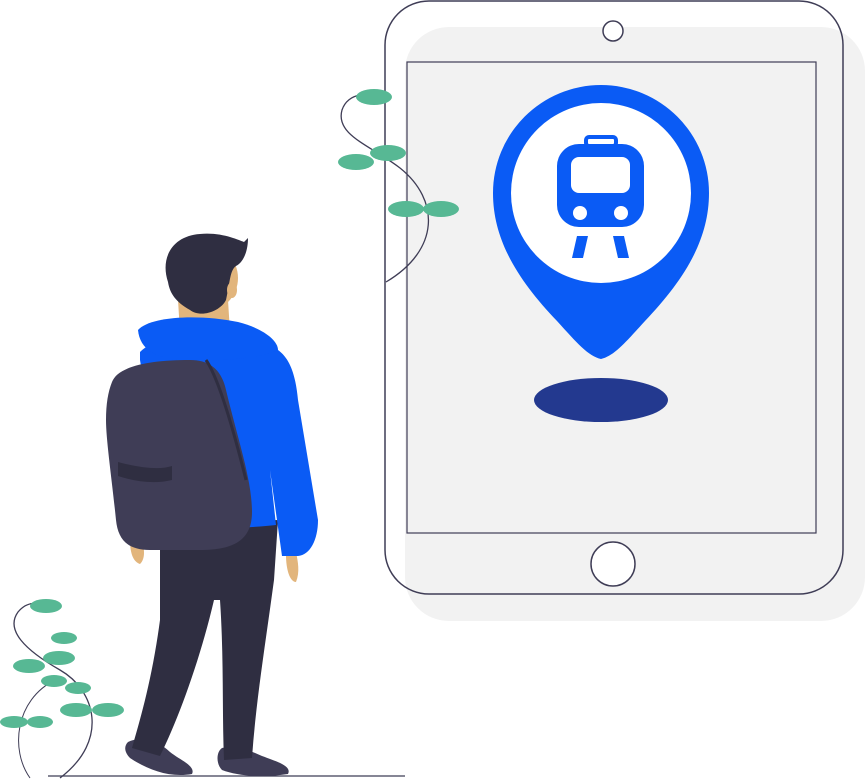  Describe the element at coordinates (613, 31) in the screenshot. I see `tablet-camera` at that location.